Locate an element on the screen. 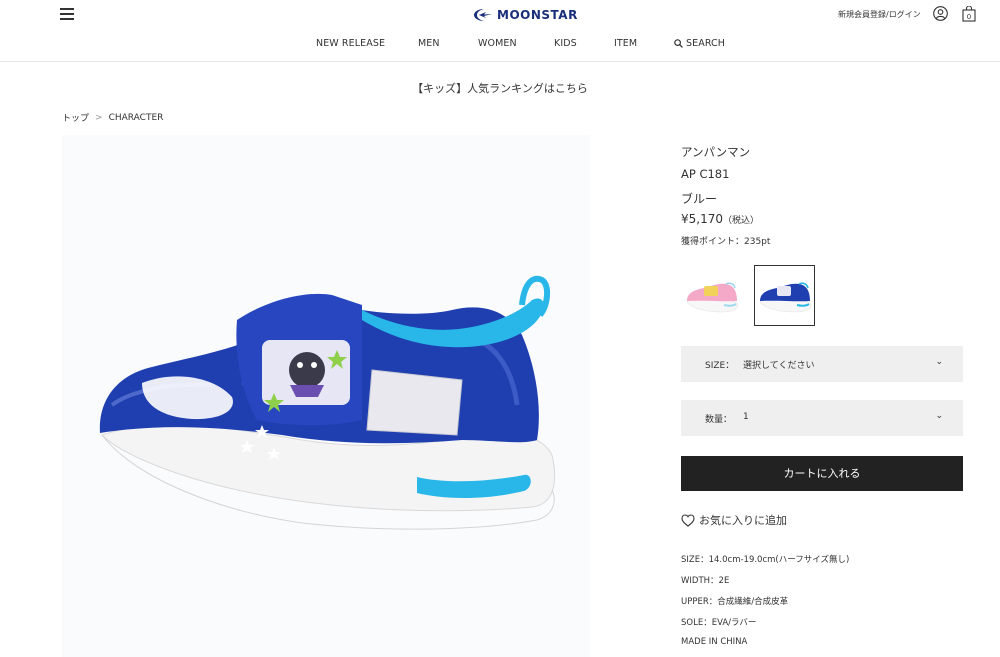 The width and height of the screenshot is (1000, 657). nav-women: WOMEN is located at coordinates (497, 43).